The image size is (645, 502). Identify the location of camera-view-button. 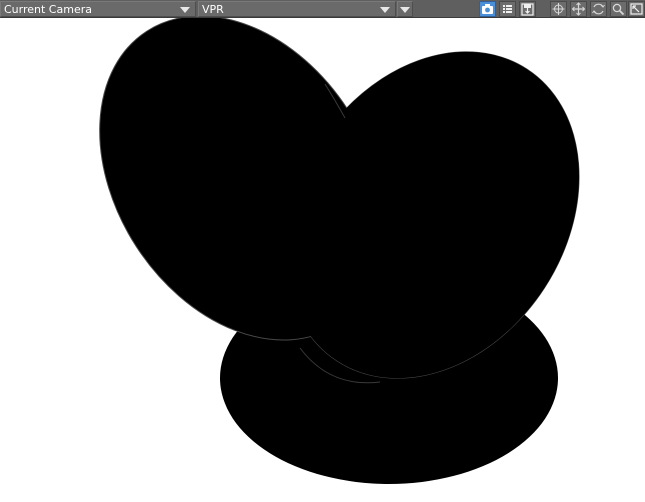
(487, 9).